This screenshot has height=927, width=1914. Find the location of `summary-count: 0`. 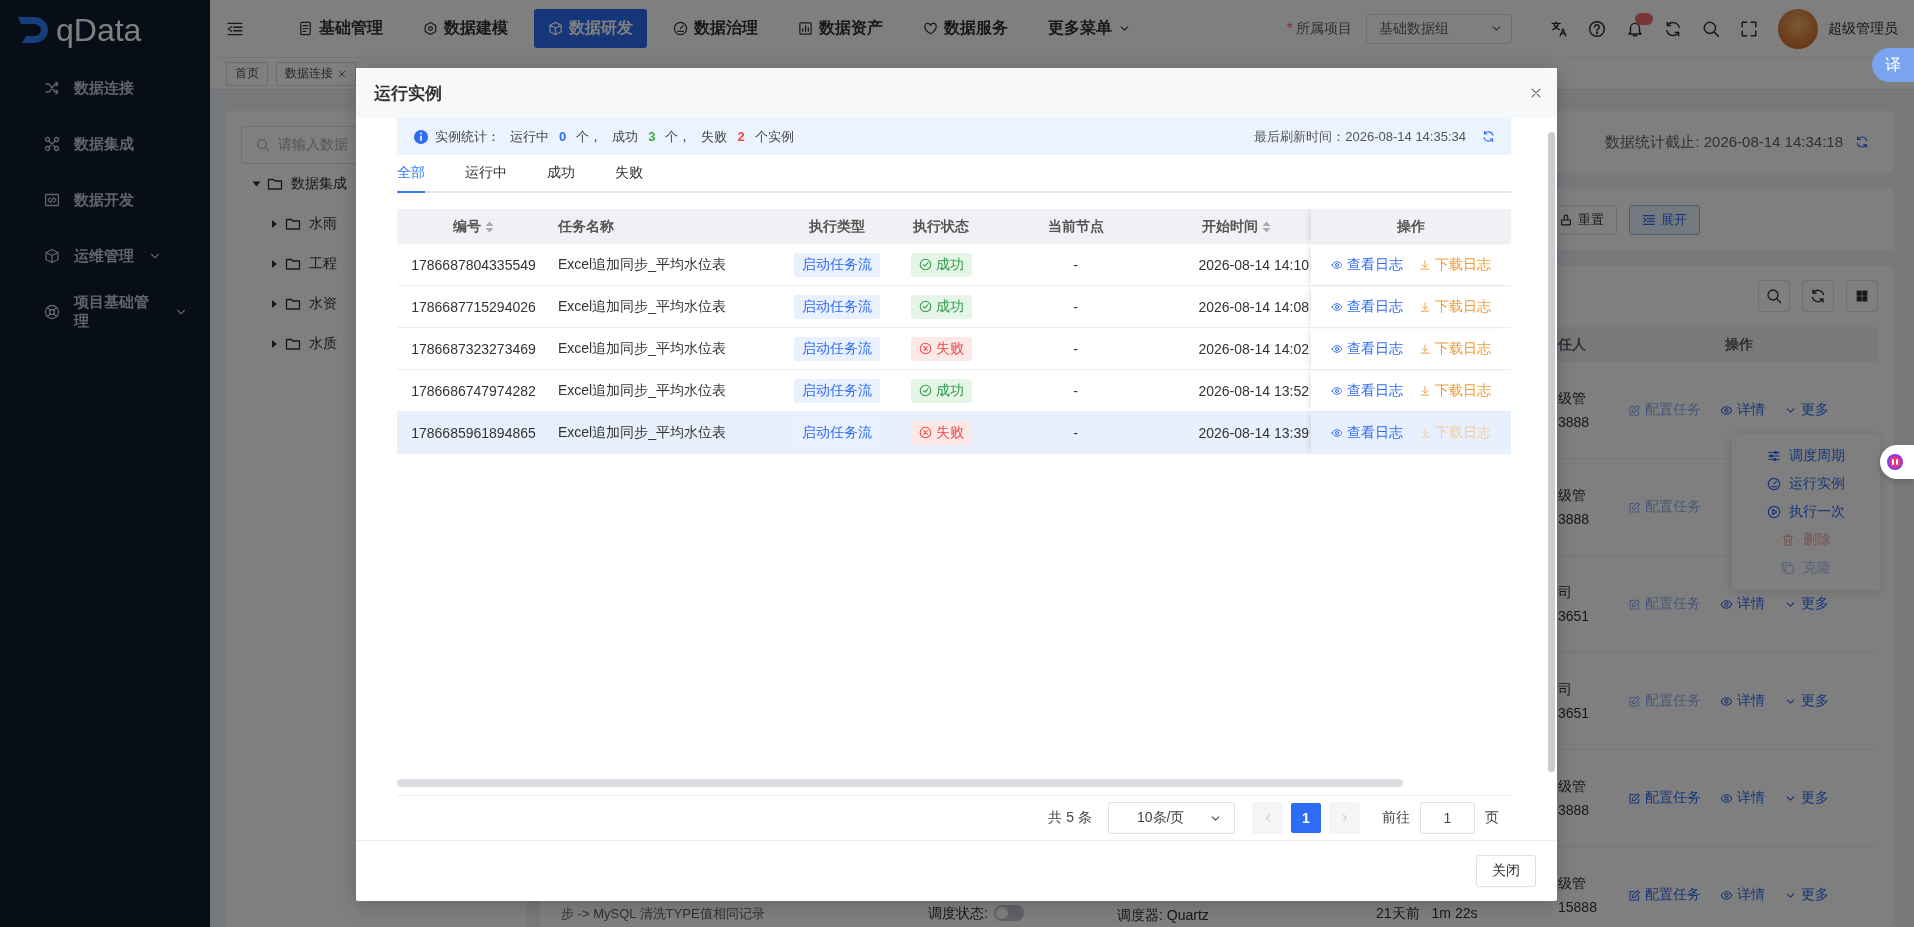

summary-count: 0 is located at coordinates (563, 136).